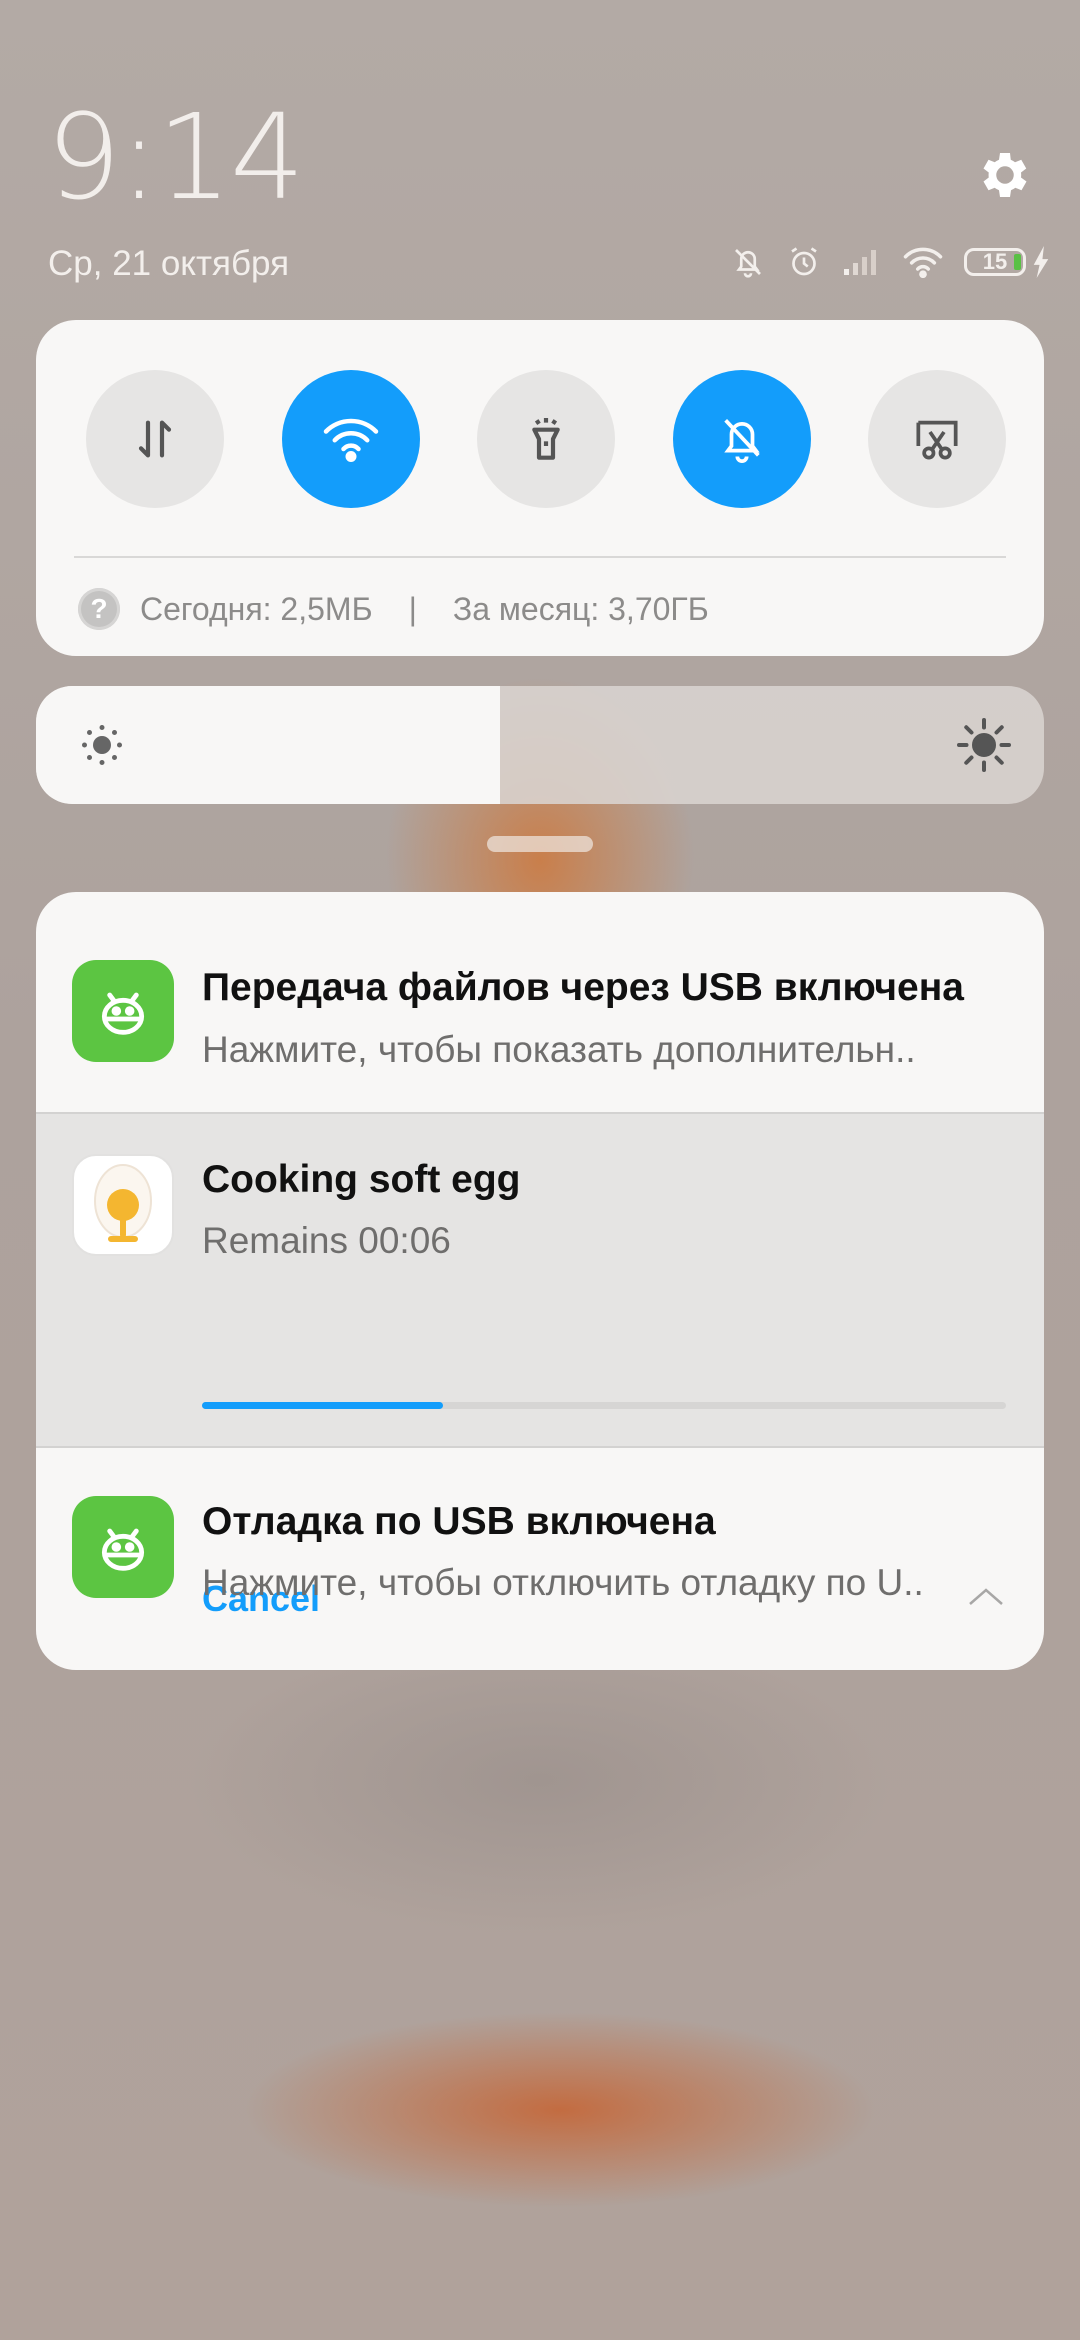  What do you see at coordinates (256, 608) in the screenshot?
I see `usage-today: Сегодня: 2,5МБ` at bounding box center [256, 608].